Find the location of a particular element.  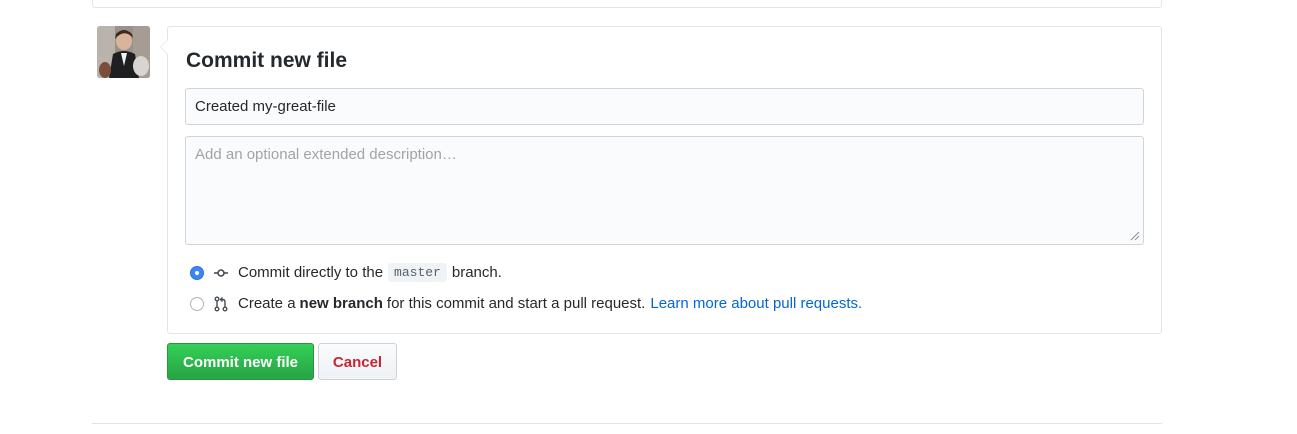

git-pull-request-icon is located at coordinates (221, 303).